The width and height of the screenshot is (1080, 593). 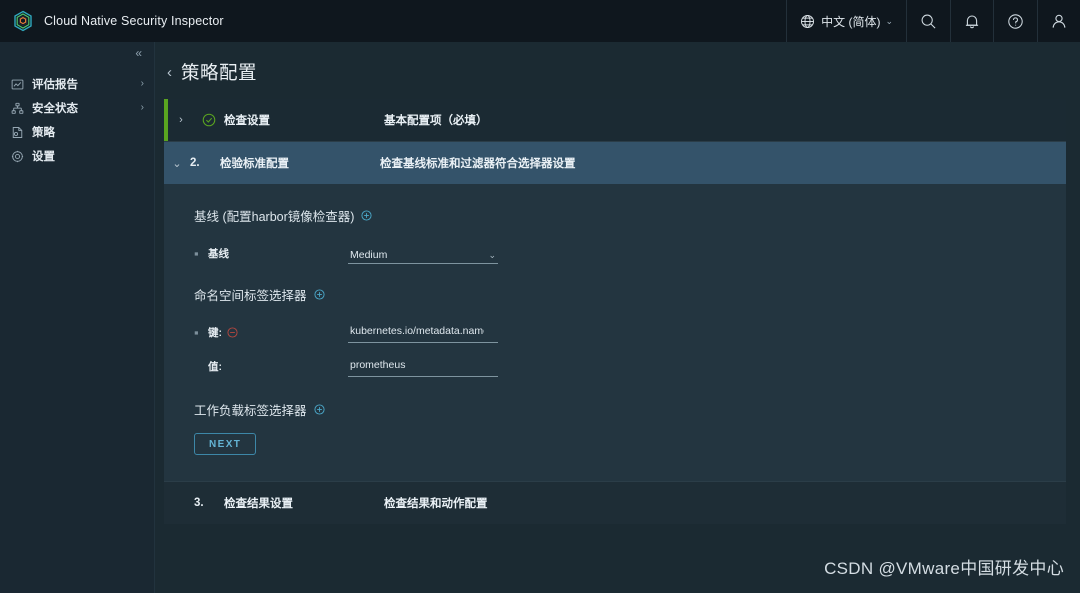 I want to click on namespace-key-row: ▪ 键:, so click(x=615, y=332).